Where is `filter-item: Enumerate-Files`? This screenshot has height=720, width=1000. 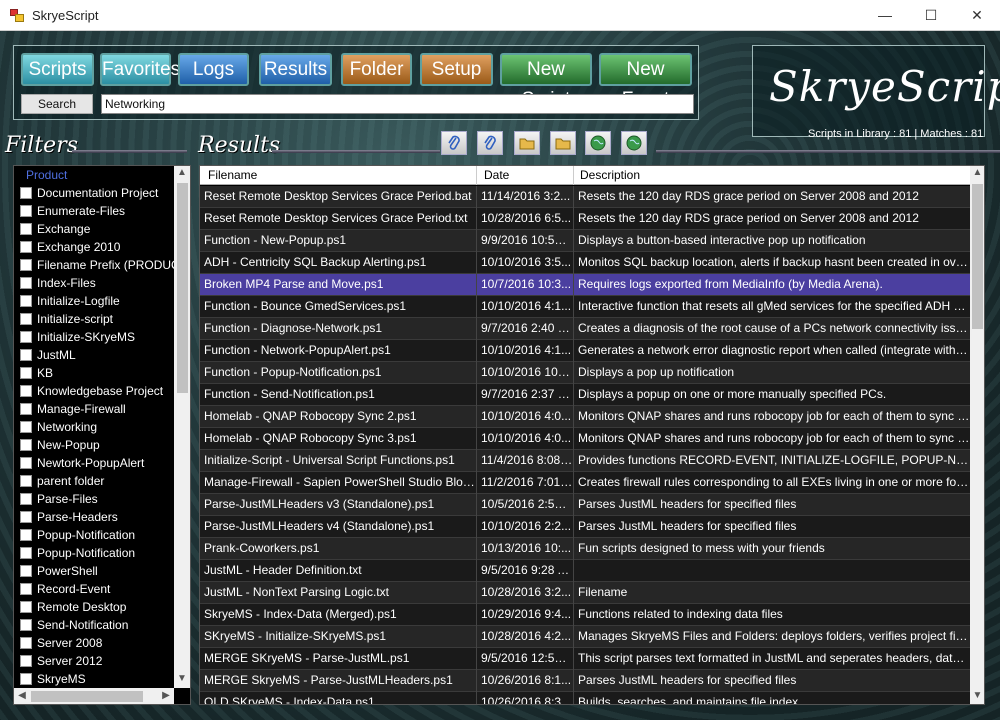 filter-item: Enumerate-Files is located at coordinates (72, 213).